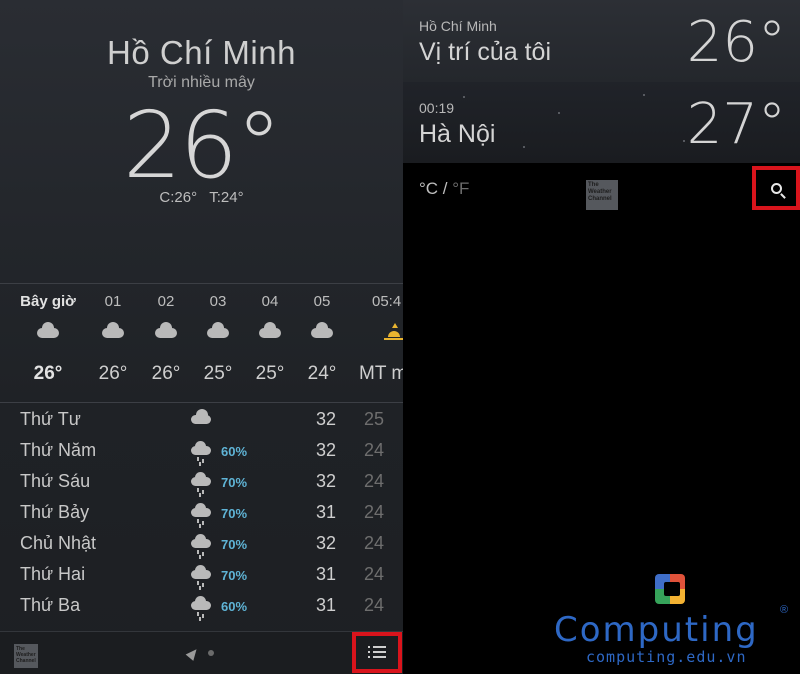  What do you see at coordinates (218, 301) in the screenshot?
I see `hour-label: 03` at bounding box center [218, 301].